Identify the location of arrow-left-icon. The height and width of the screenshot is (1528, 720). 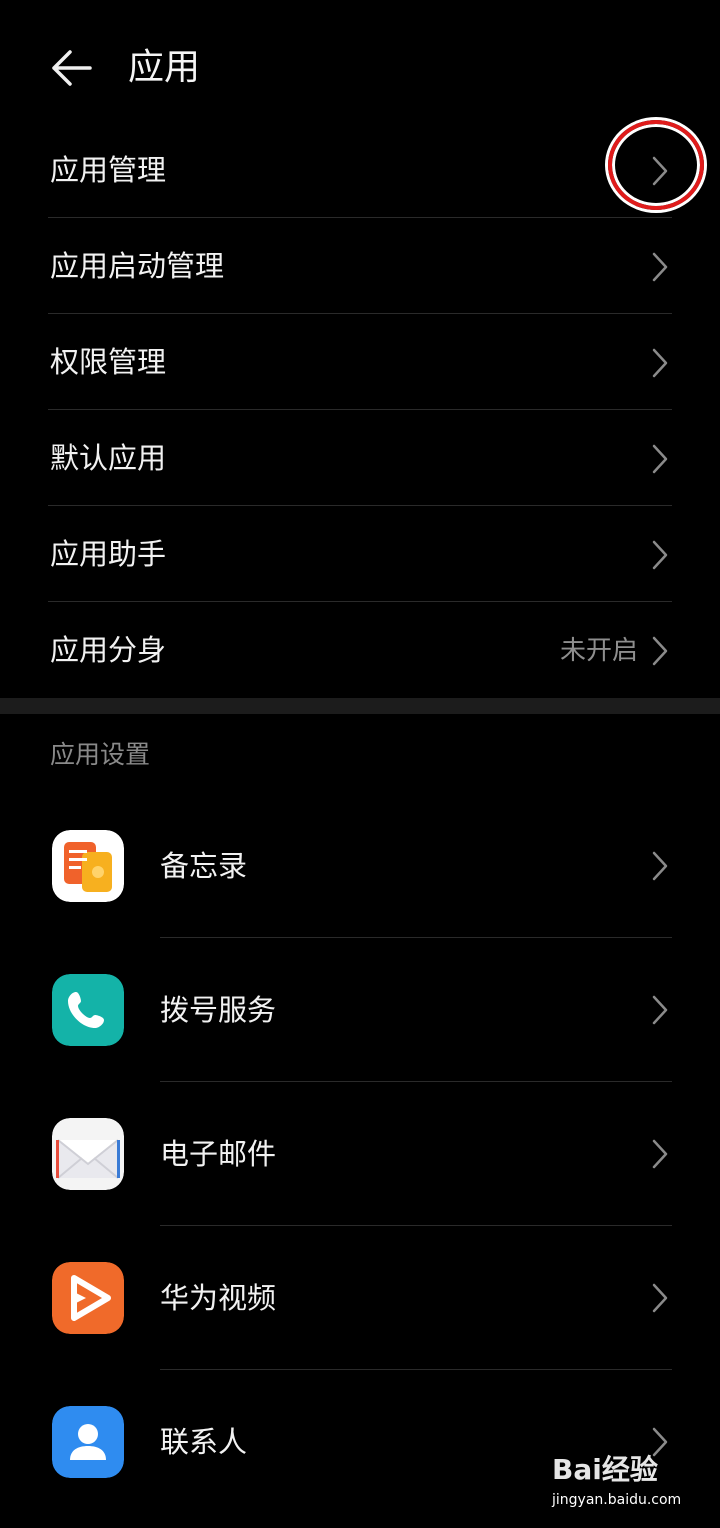
(72, 68).